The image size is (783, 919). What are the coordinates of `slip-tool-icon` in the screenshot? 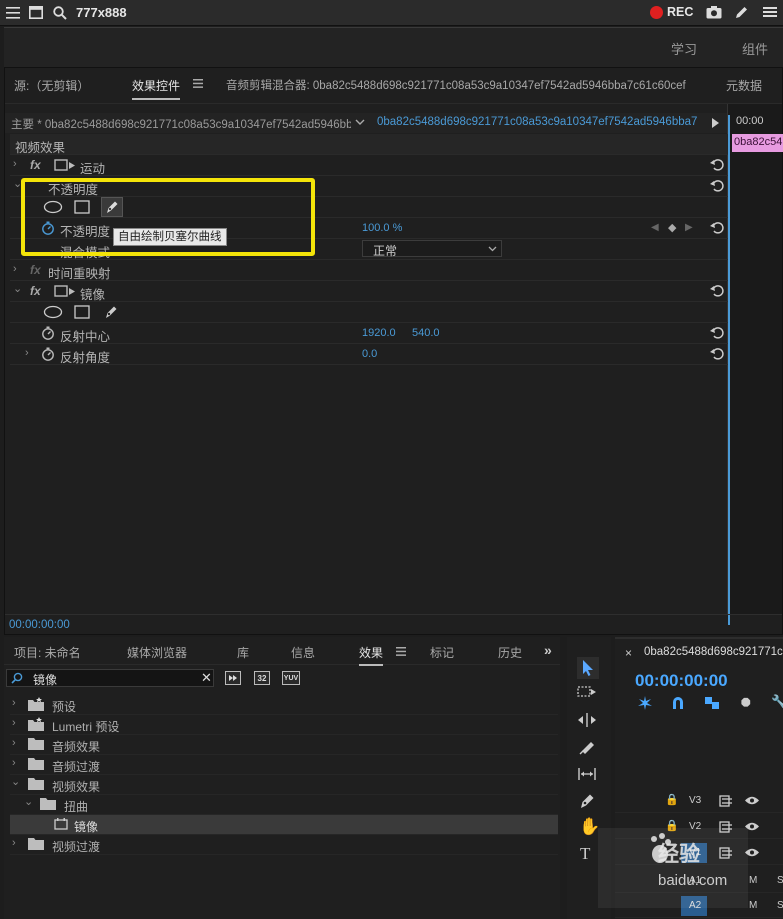 It's located at (587, 774).